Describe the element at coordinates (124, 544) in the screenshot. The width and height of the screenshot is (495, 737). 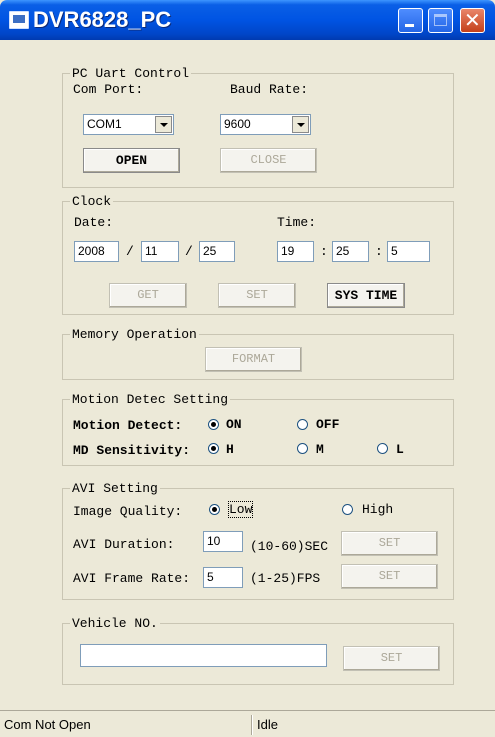
I see `avi-duration-label: AVI Duration:` at that location.